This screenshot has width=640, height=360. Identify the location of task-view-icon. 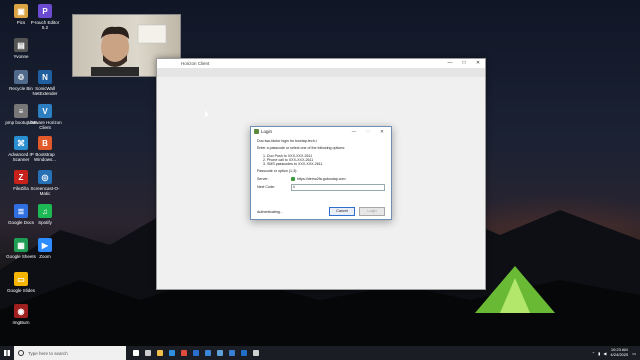
(148, 353).